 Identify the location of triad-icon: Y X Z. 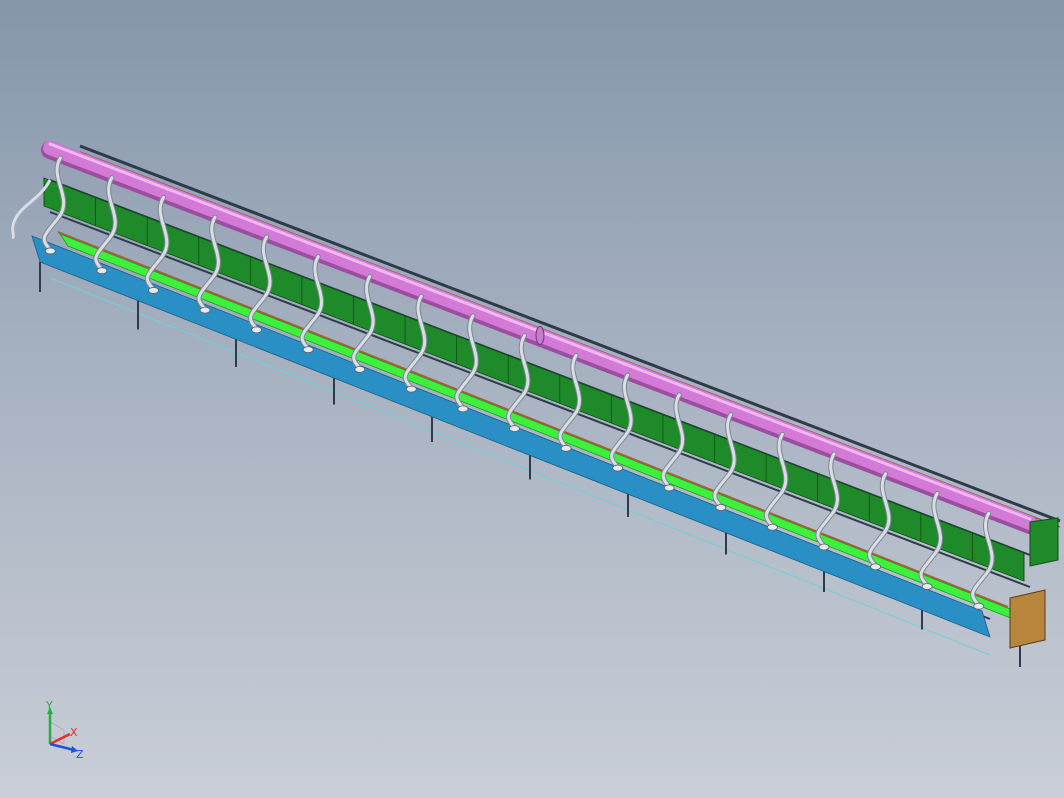
(64, 730).